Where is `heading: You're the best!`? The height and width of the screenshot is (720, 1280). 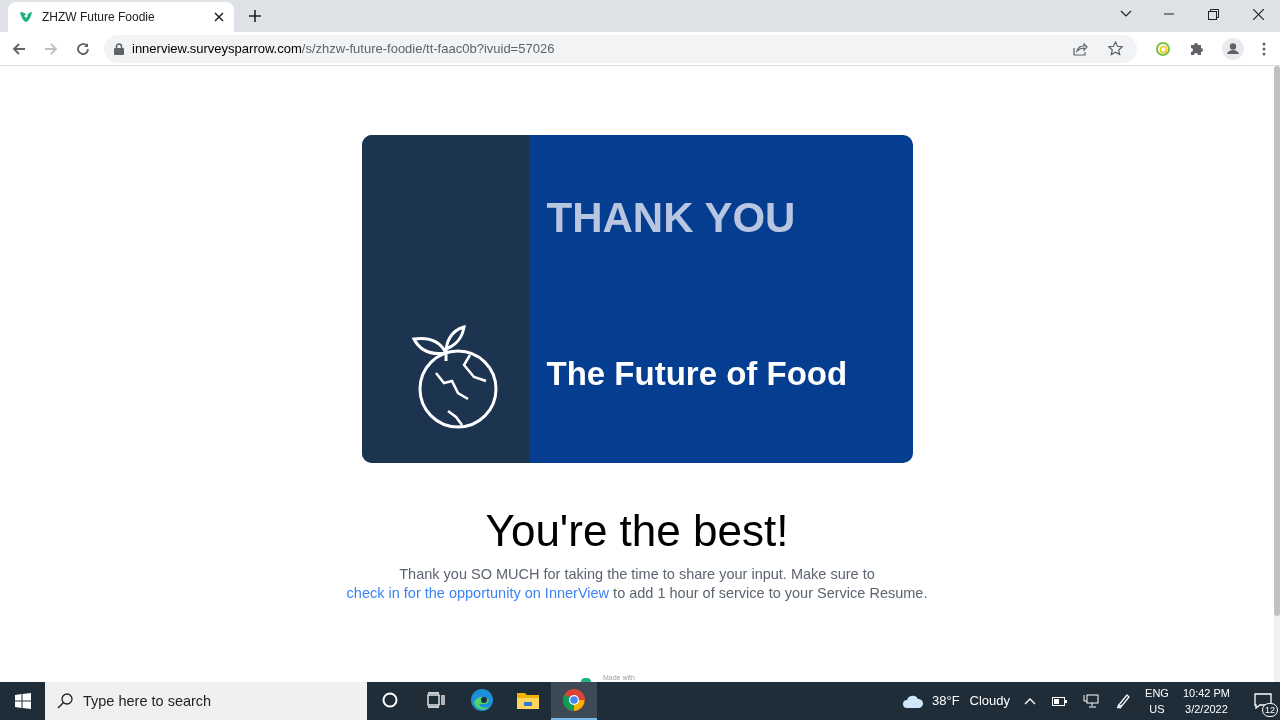 heading: You're the best! is located at coordinates (637, 531).